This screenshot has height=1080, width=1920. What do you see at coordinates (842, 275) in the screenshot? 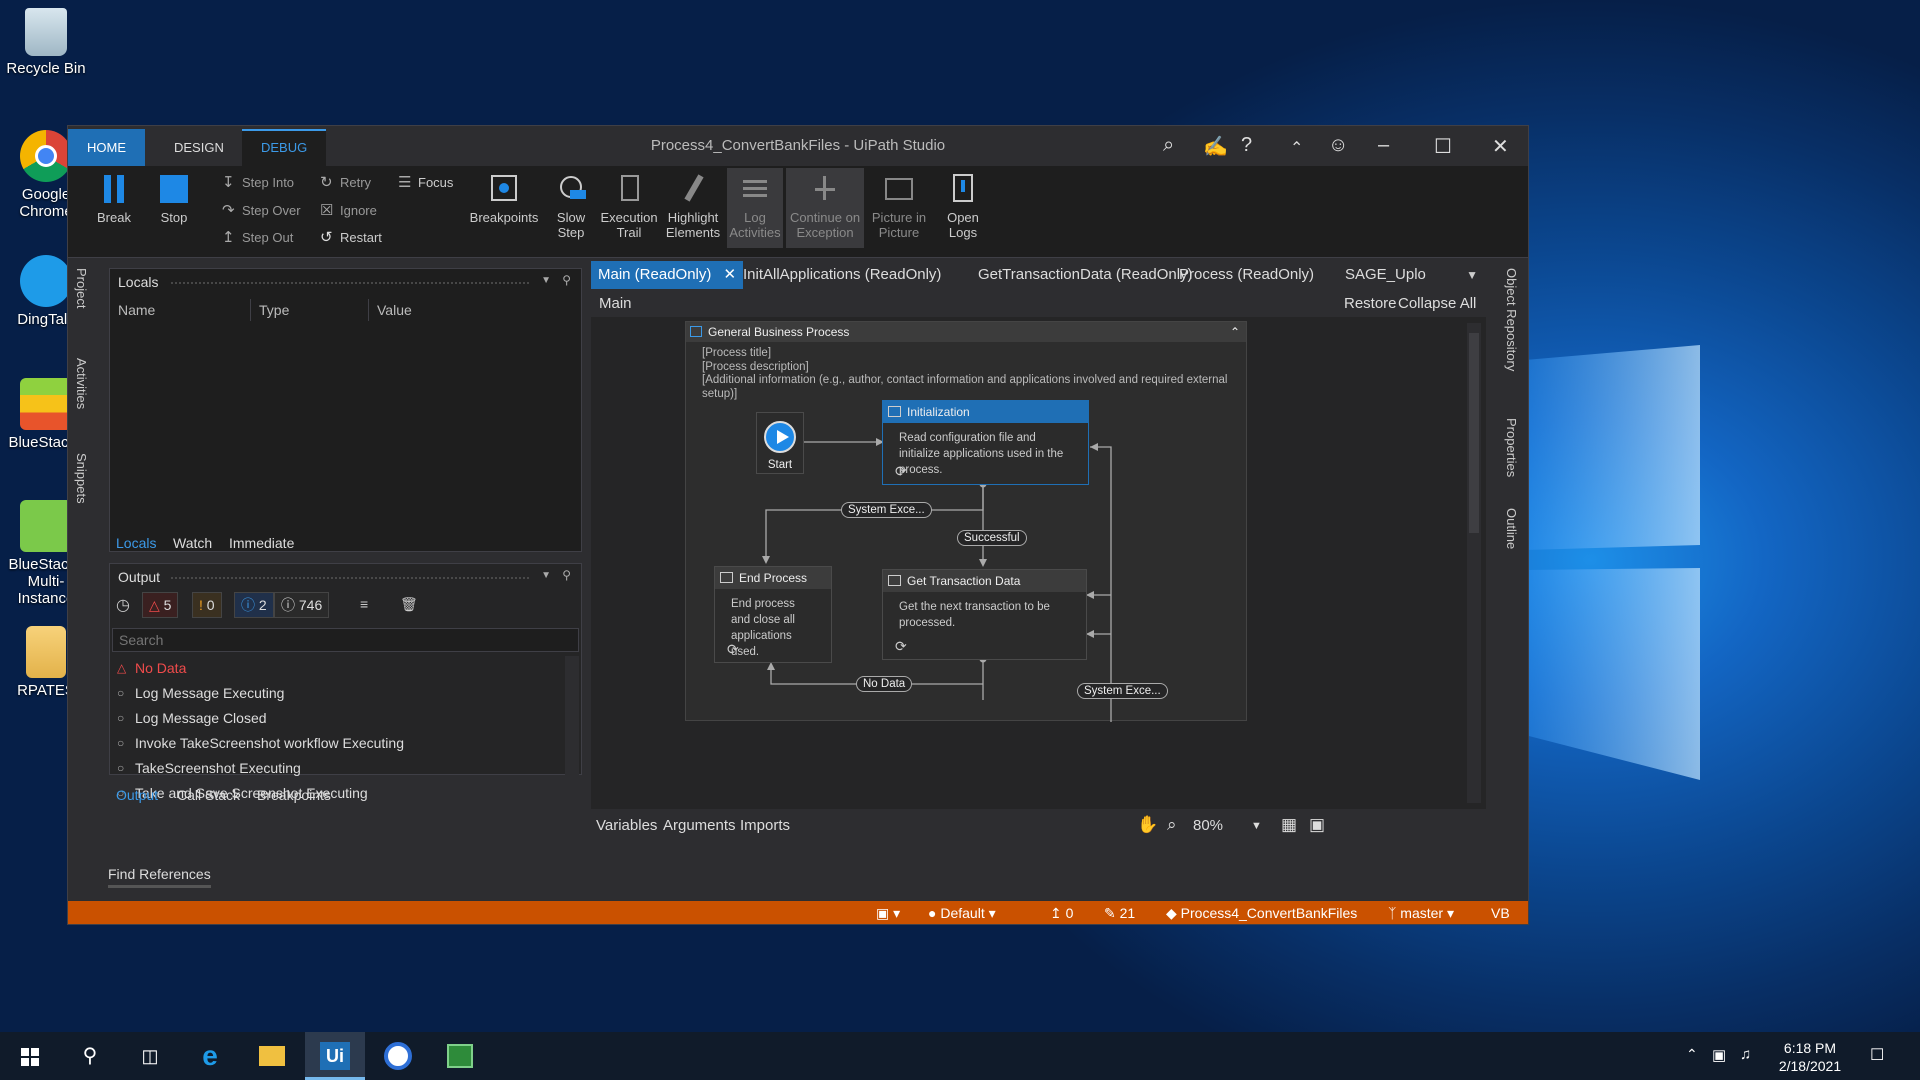
I see `tab-initallapplications: InitAllApplications (ReadOnly)` at bounding box center [842, 275].